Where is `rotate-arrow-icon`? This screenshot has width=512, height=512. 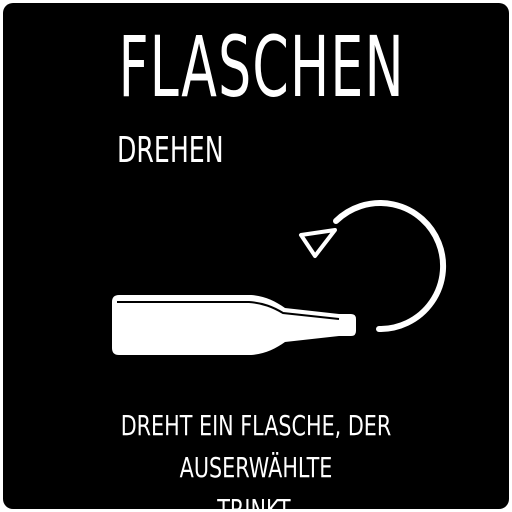
rotate-arrow-icon is located at coordinates (373, 266).